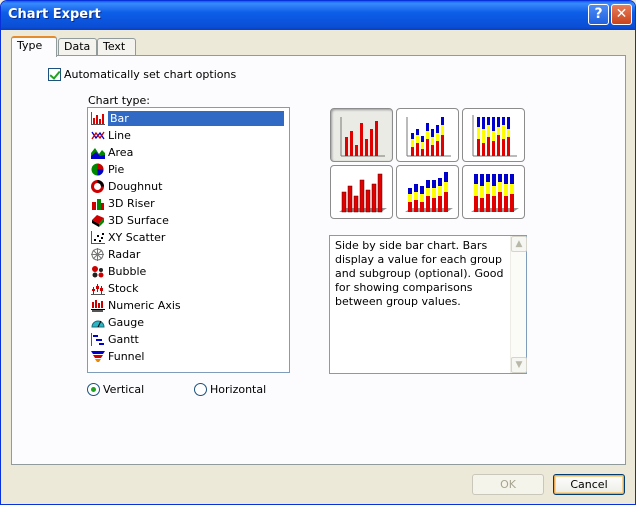 The height and width of the screenshot is (505, 636). What do you see at coordinates (189, 305) in the screenshot?
I see `list-item-numeric-axis: Numeric Axis` at bounding box center [189, 305].